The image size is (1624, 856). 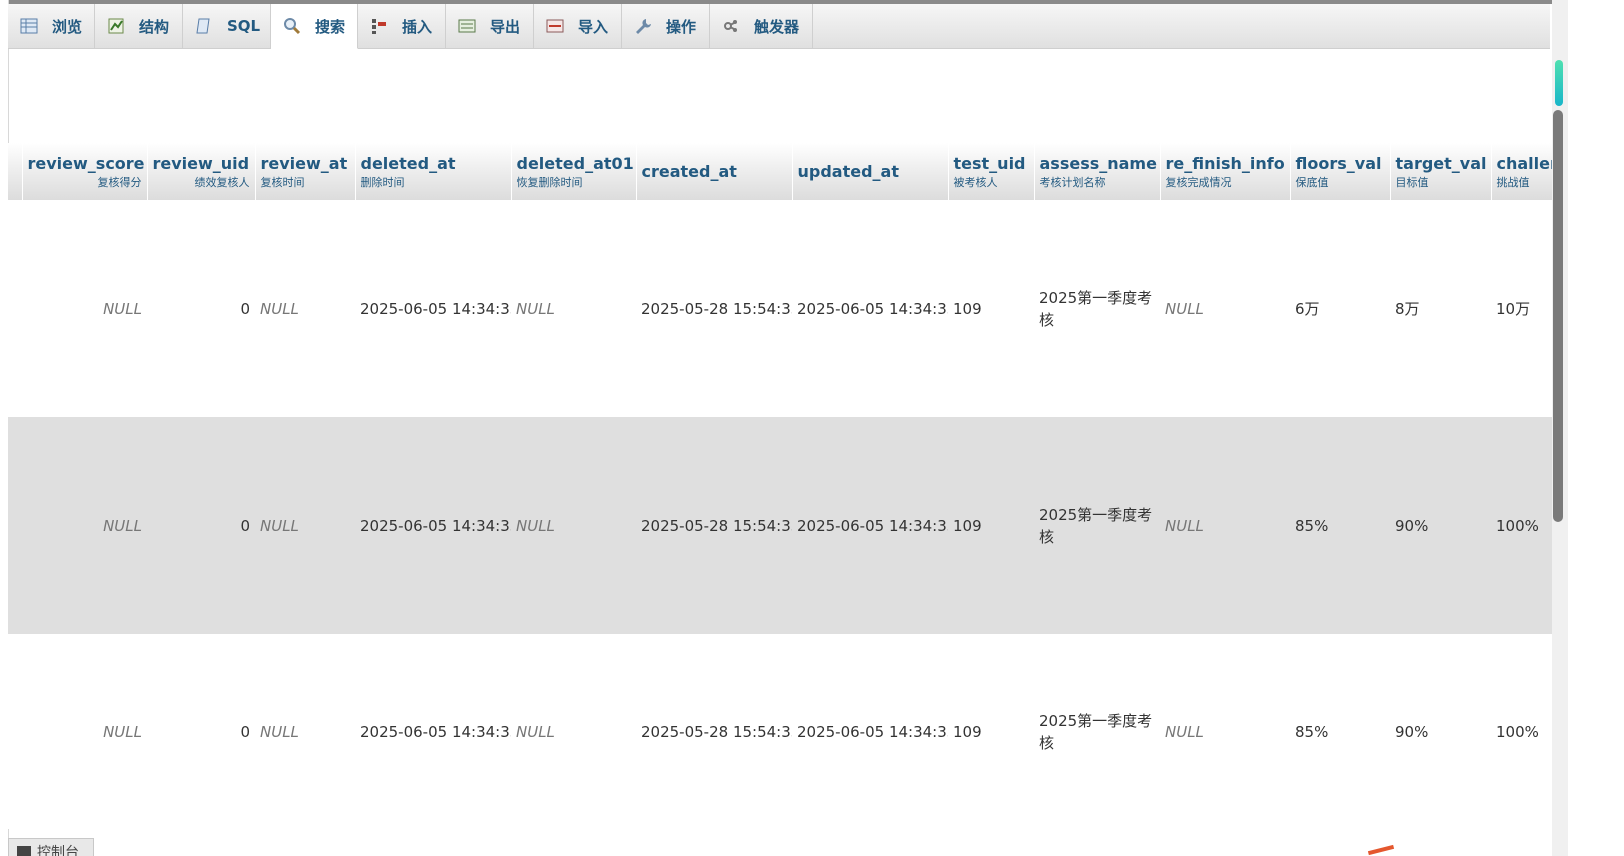 What do you see at coordinates (1381, 850) in the screenshot?
I see `corner-decoration` at bounding box center [1381, 850].